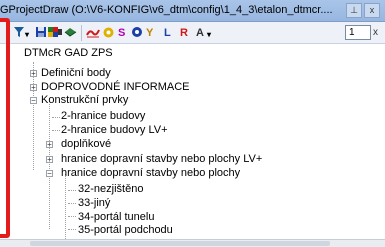  Describe the element at coordinates (84, 100) in the screenshot. I see `tree-item: Konstrukční prvky` at that location.